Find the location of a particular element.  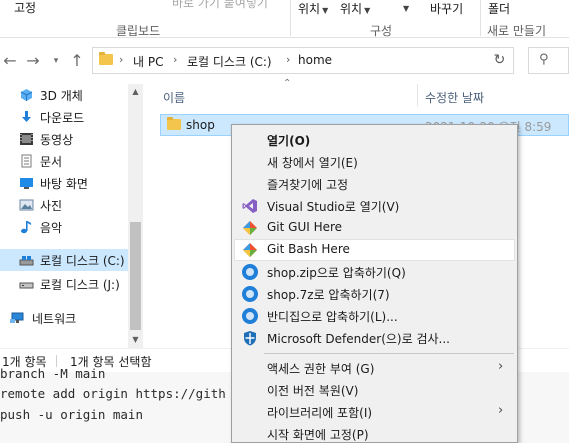

git-gui-icon is located at coordinates (250, 228).